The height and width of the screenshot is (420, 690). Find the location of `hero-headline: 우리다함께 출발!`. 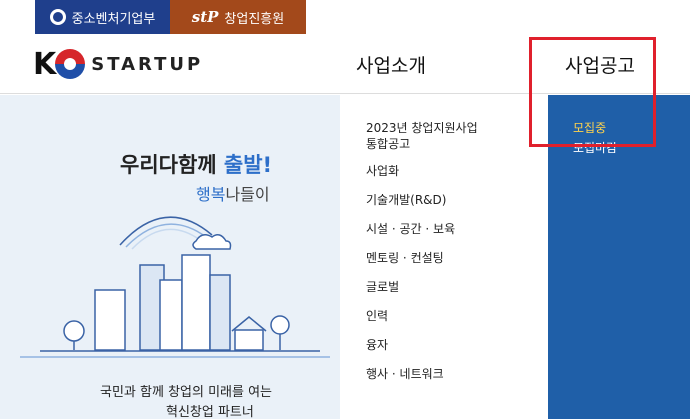

hero-headline: 우리다함께 출발! is located at coordinates (196, 164).